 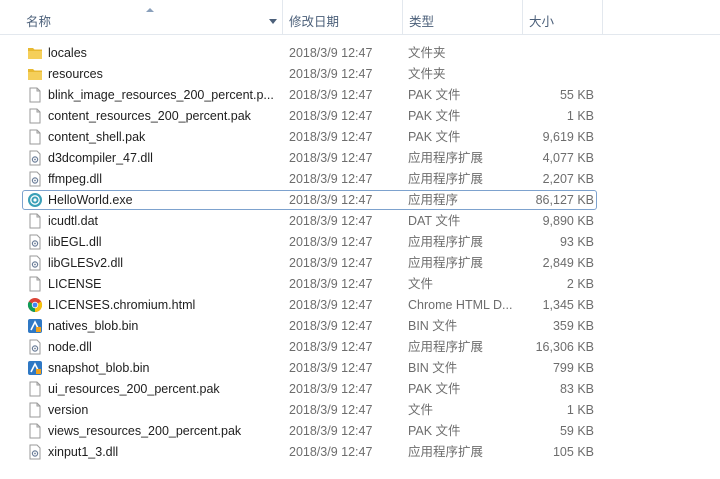 I want to click on column-header-bar: 名称 修改日期 类型 大小, so click(x=360, y=17).